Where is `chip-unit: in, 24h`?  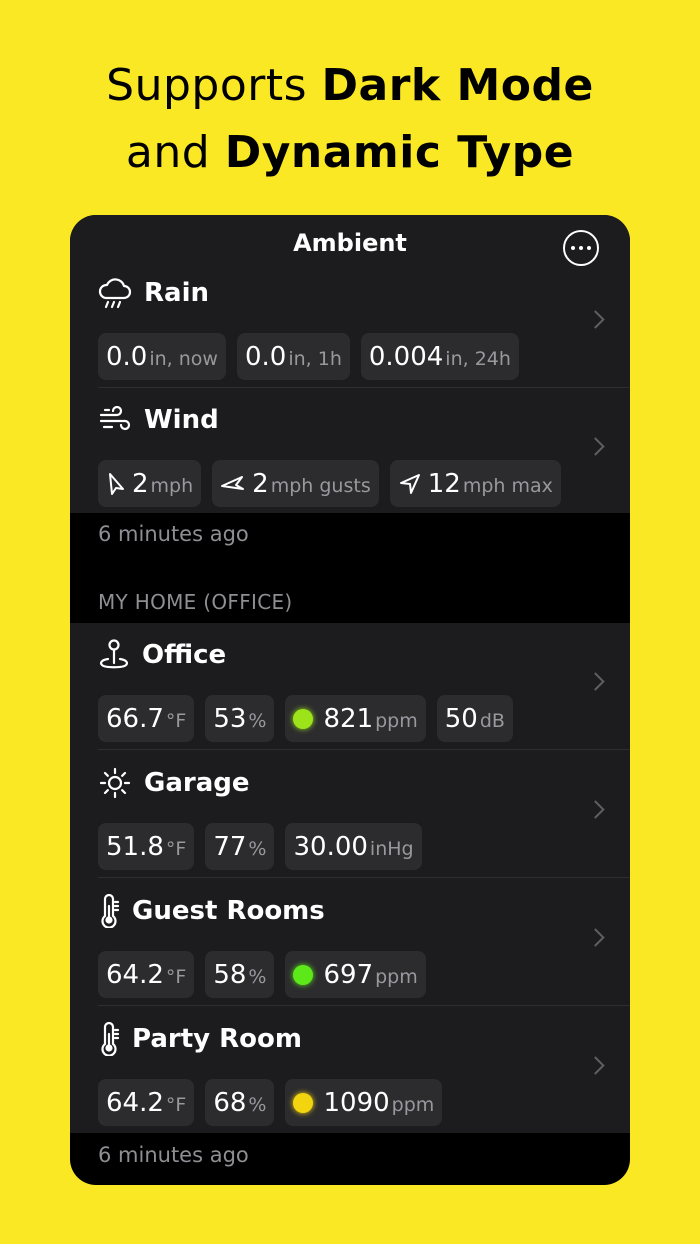
chip-unit: in, 24h is located at coordinates (478, 358).